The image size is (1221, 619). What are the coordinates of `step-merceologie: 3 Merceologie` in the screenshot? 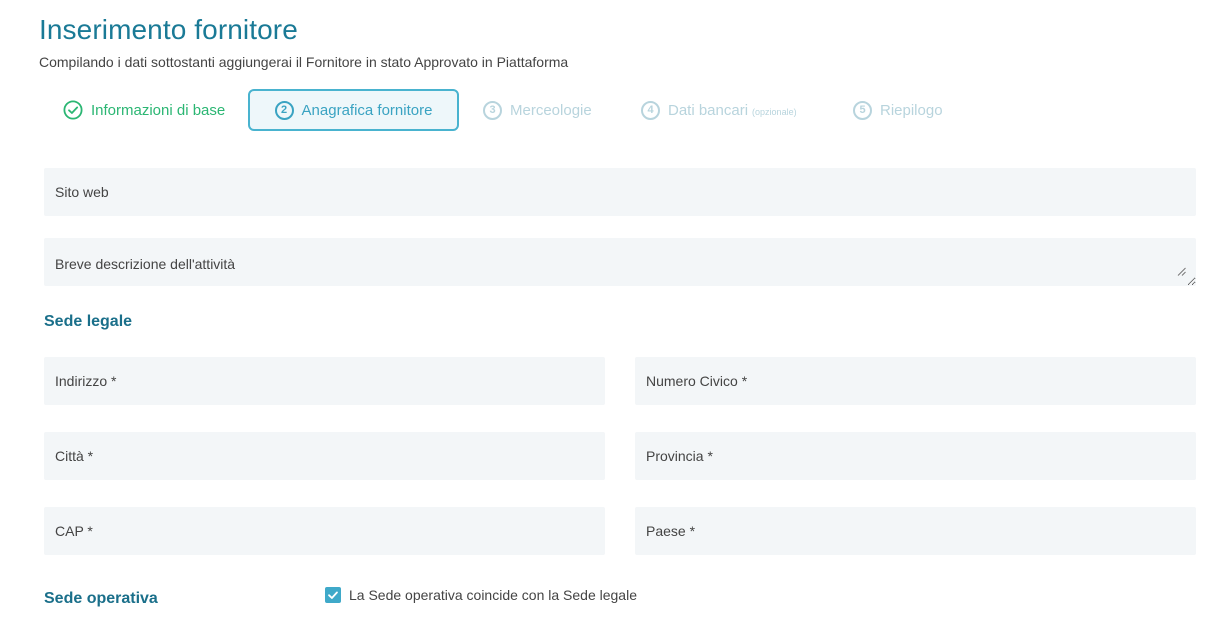 It's located at (537, 110).